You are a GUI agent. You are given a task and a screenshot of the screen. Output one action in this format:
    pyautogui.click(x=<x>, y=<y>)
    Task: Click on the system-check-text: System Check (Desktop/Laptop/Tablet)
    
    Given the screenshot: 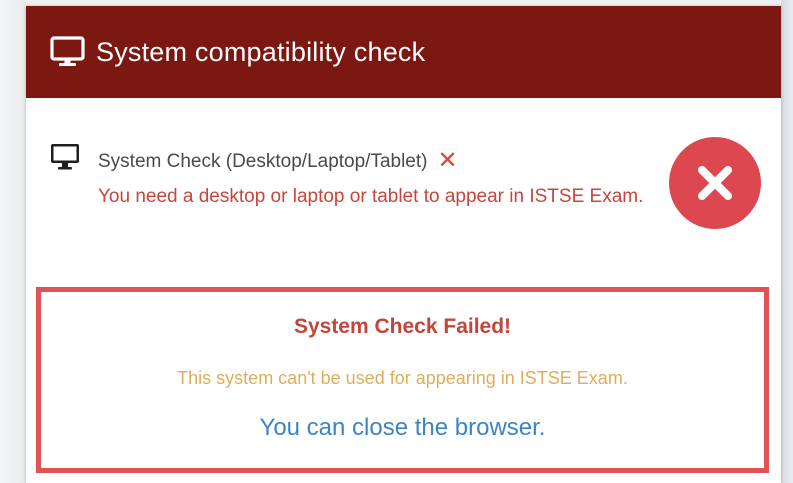 What is the action you would take?
    pyautogui.click(x=263, y=161)
    